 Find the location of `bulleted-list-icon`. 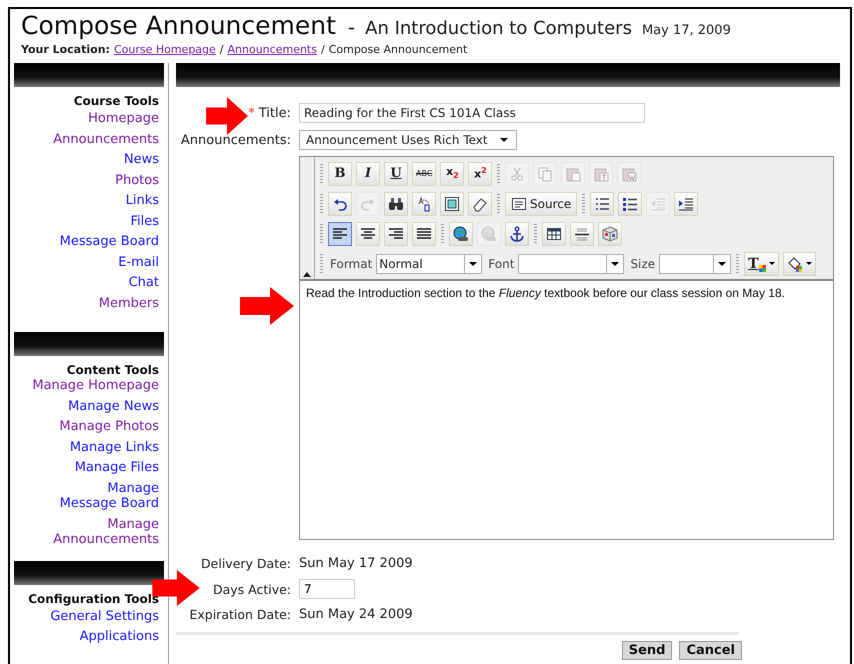

bulleted-list-icon is located at coordinates (630, 204).